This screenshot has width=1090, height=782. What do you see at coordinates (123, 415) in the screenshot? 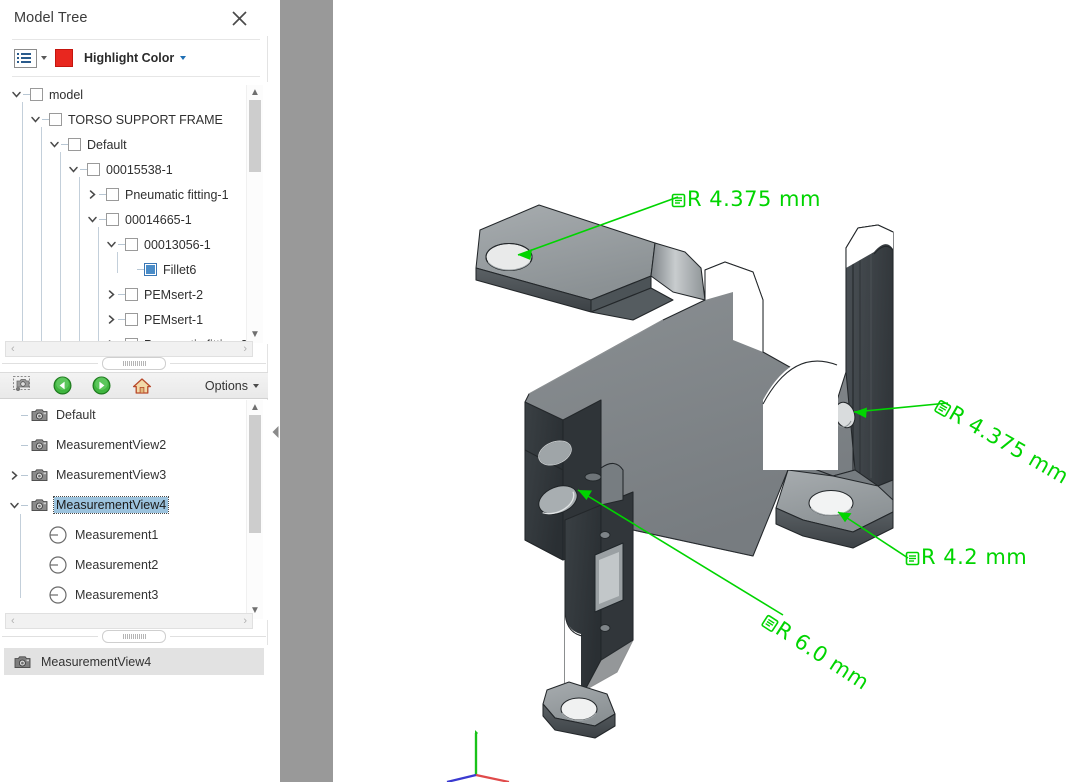
I see `view-list-item: Default` at bounding box center [123, 415].